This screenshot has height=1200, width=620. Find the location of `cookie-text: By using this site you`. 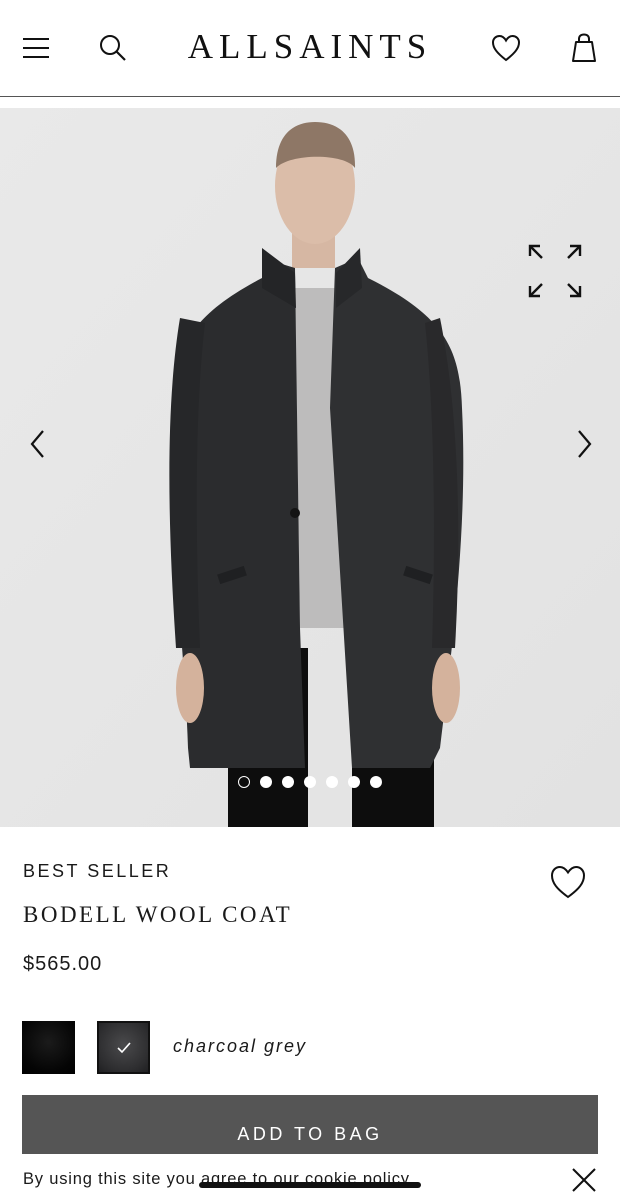

cookie-text: By using this site you is located at coordinates (112, 1179).